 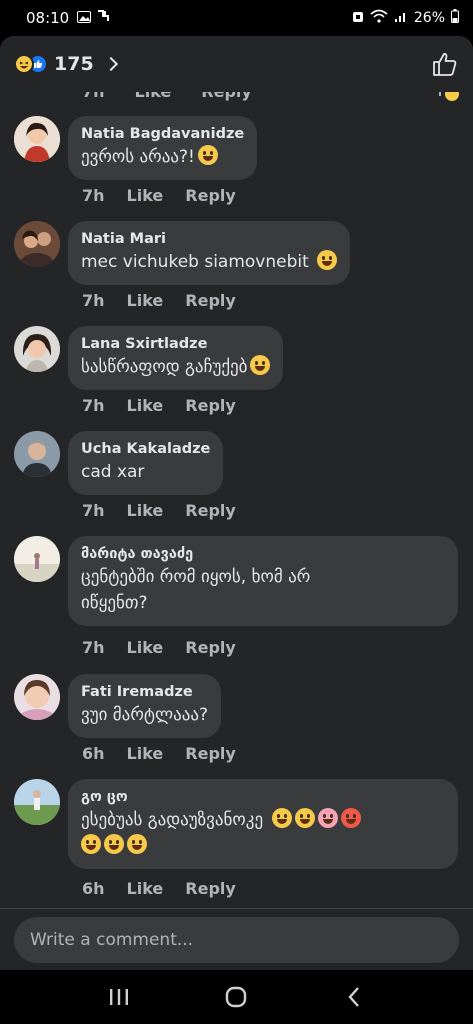 What do you see at coordinates (449, 97) in the screenshot?
I see `reaction-icon` at bounding box center [449, 97].